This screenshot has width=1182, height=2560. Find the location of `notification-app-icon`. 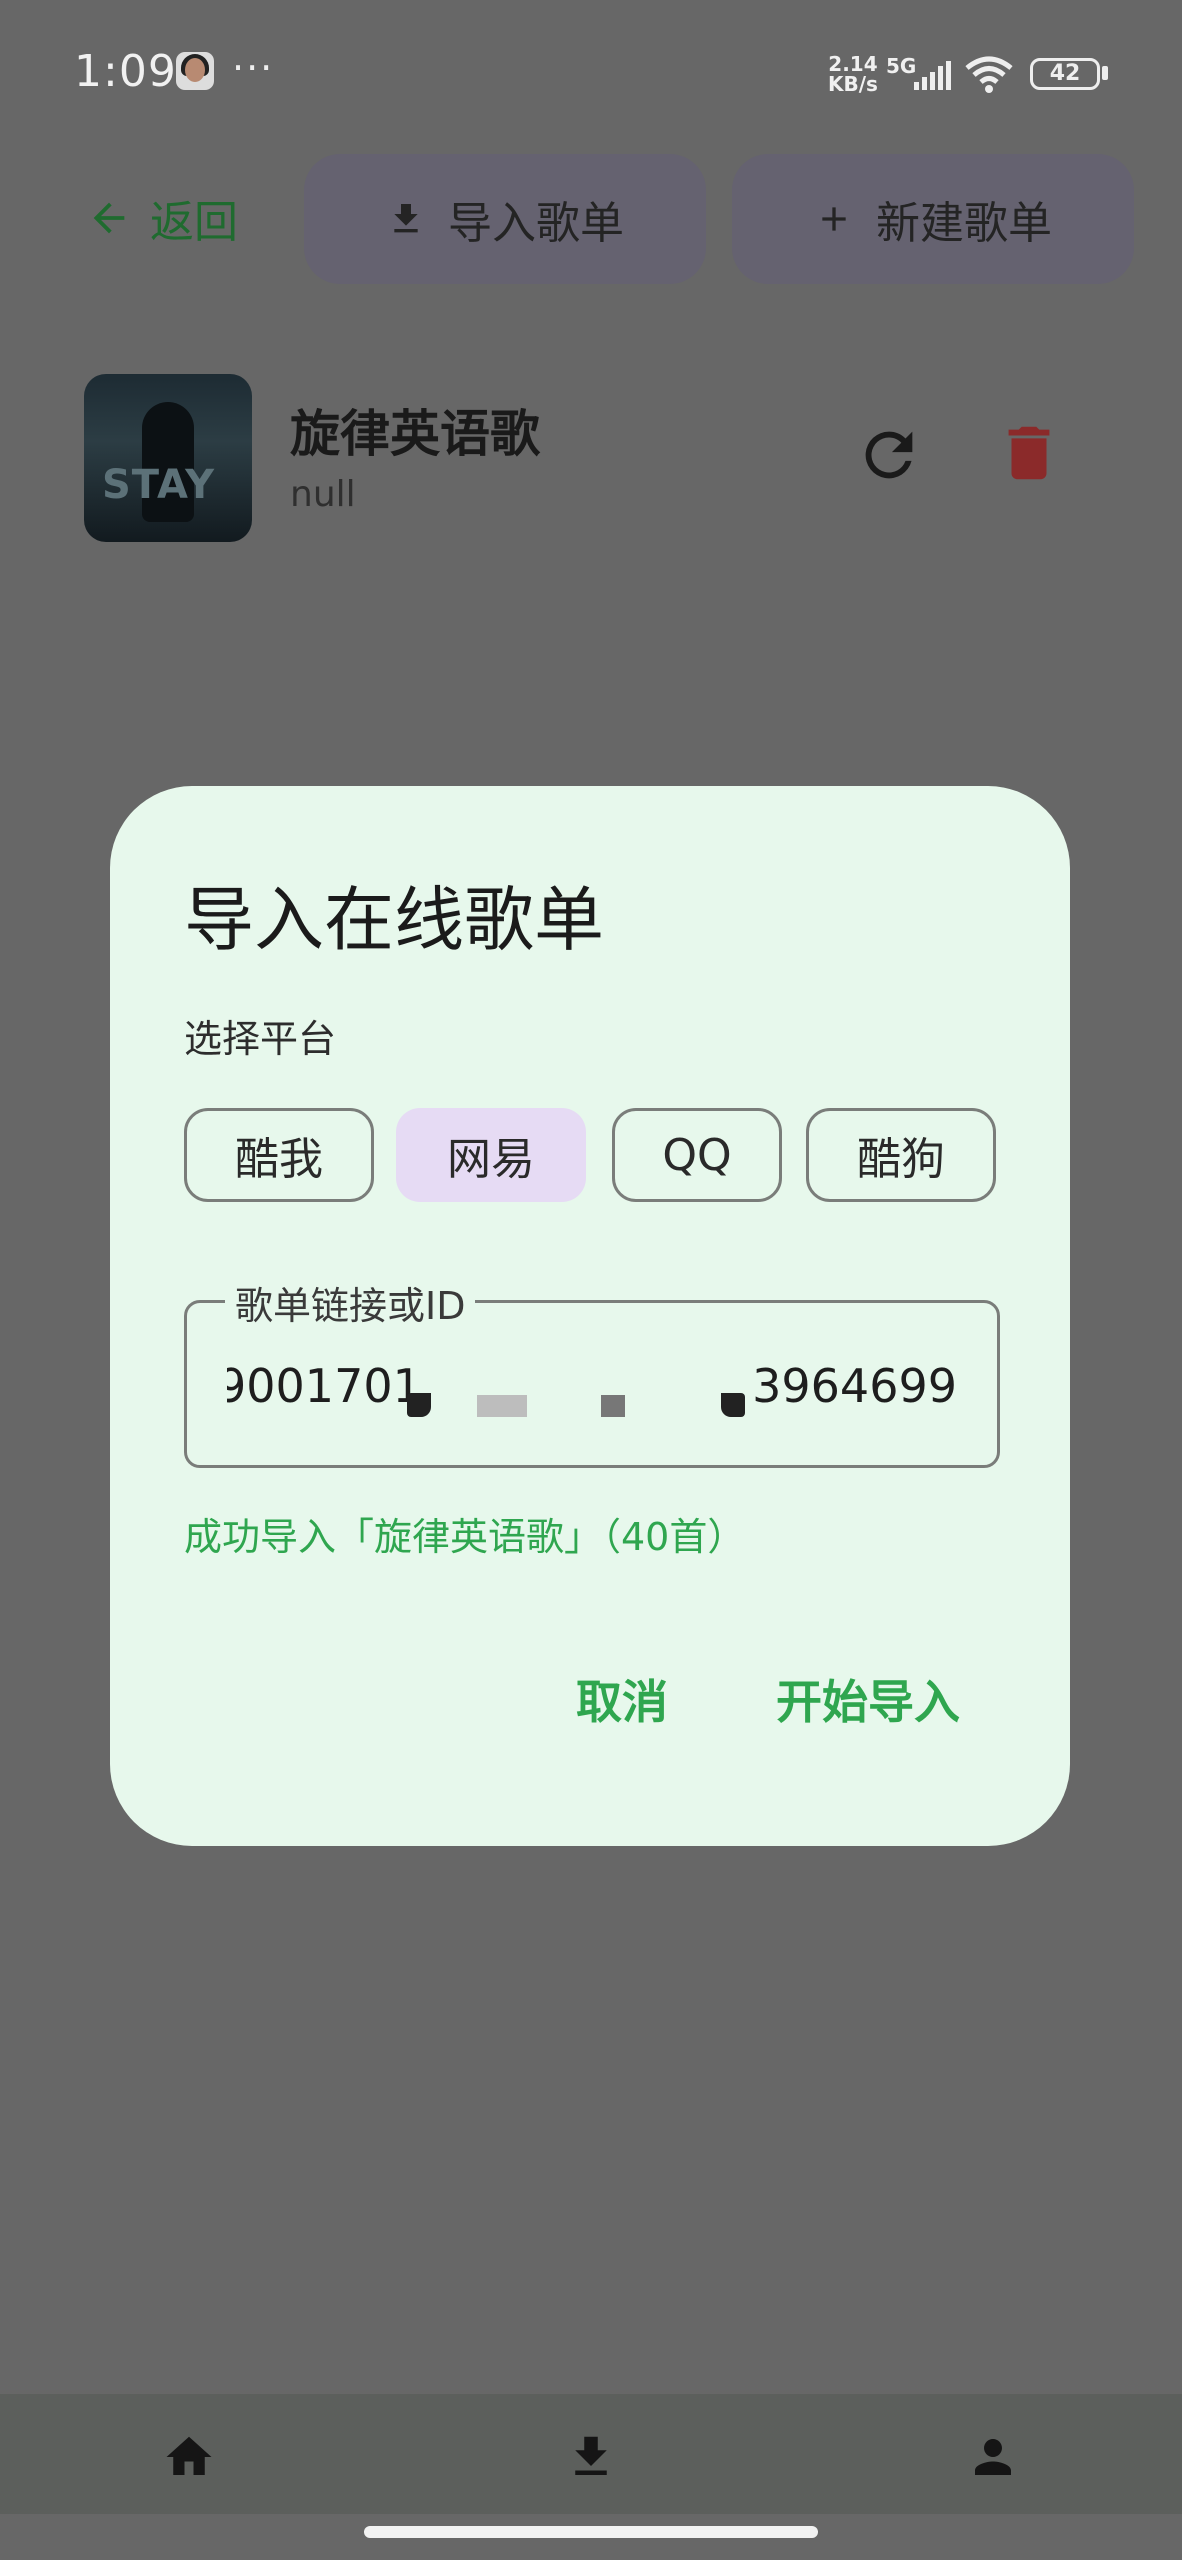

notification-app-icon is located at coordinates (195, 71).